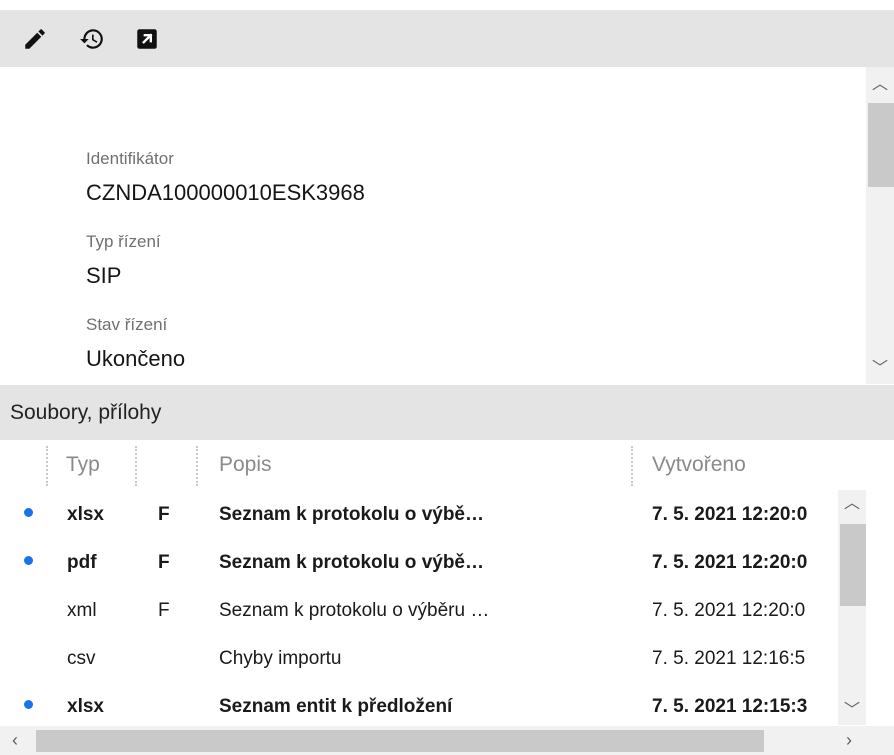  What do you see at coordinates (849, 740) in the screenshot?
I see `scroll-right-icon: ›` at bounding box center [849, 740].